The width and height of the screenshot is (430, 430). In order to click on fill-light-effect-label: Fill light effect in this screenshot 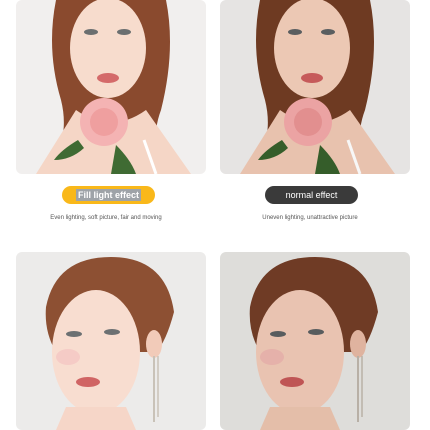, I will do `click(108, 195)`.